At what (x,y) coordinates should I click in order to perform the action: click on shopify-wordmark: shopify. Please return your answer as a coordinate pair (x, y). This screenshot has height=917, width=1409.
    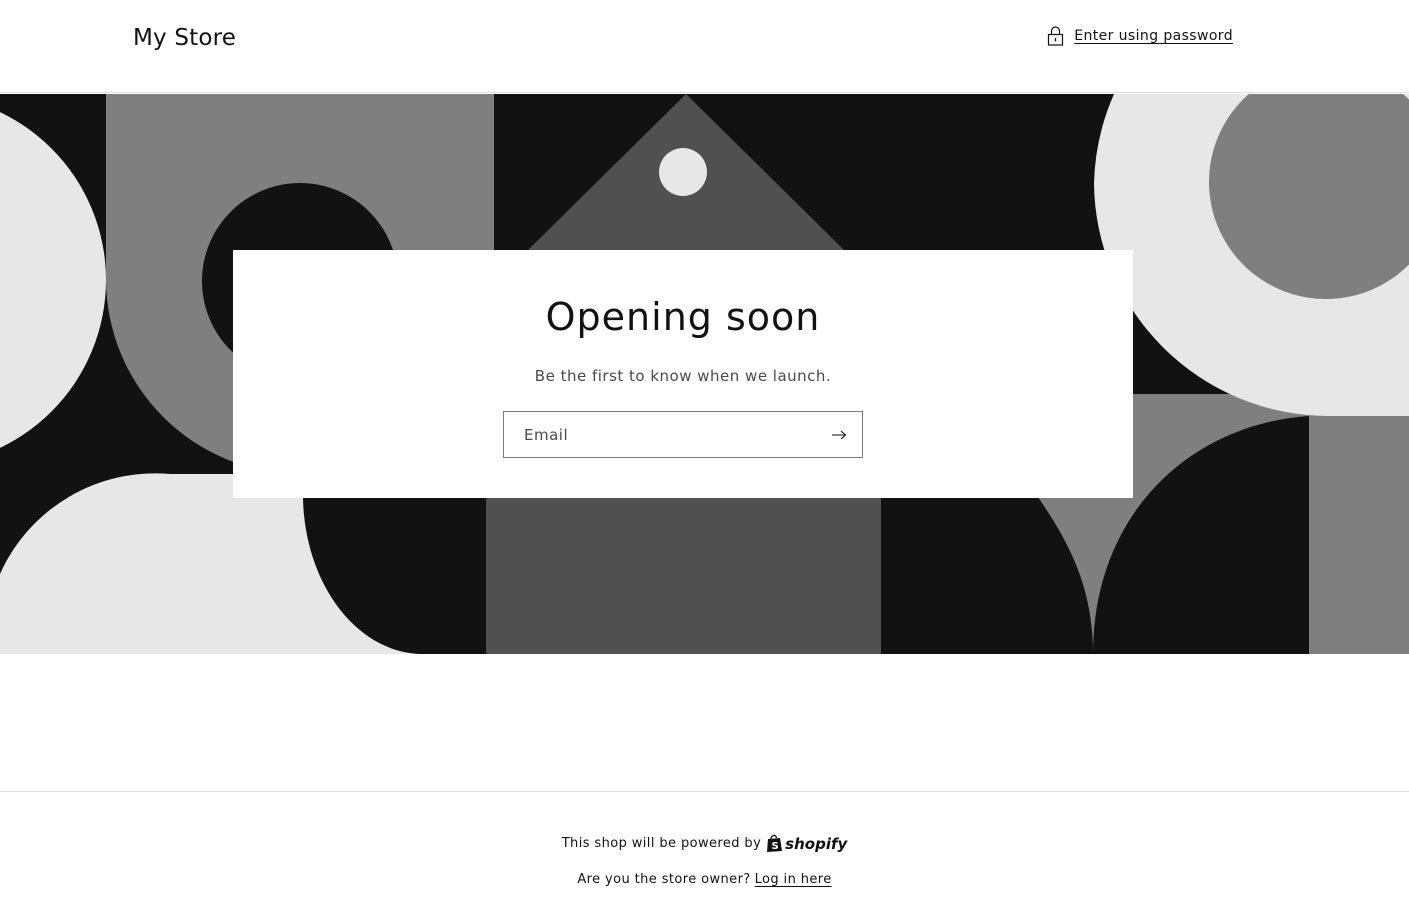
    Looking at the image, I should click on (816, 843).